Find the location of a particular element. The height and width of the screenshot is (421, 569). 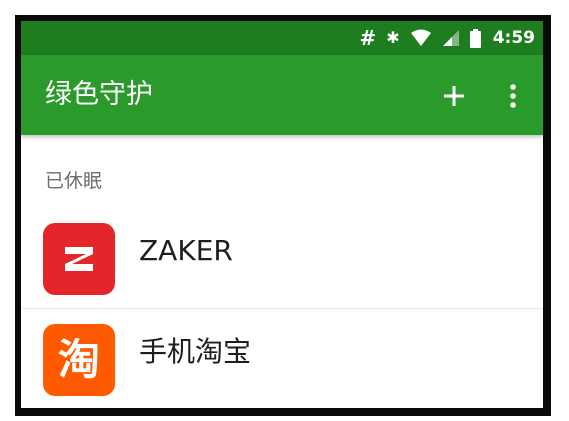

status-icons: # ✱ 4:59 is located at coordinates (447, 38).